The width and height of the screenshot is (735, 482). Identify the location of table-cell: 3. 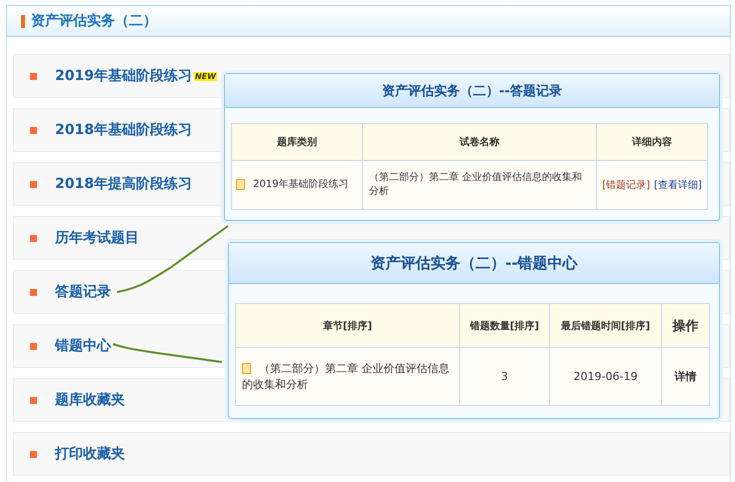
(505, 377).